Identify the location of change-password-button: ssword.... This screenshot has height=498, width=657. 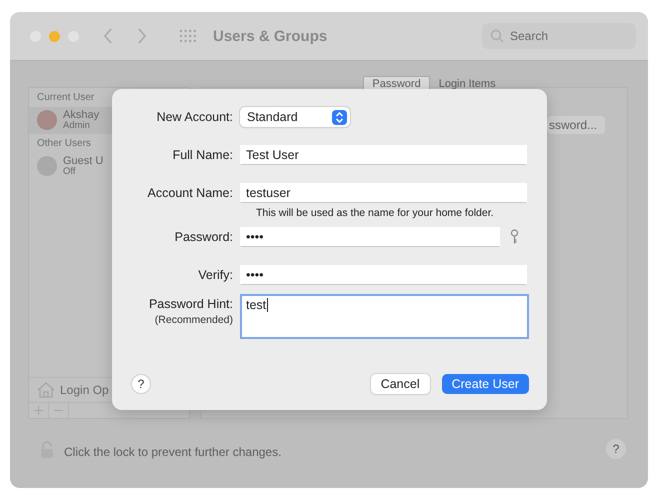
(575, 125).